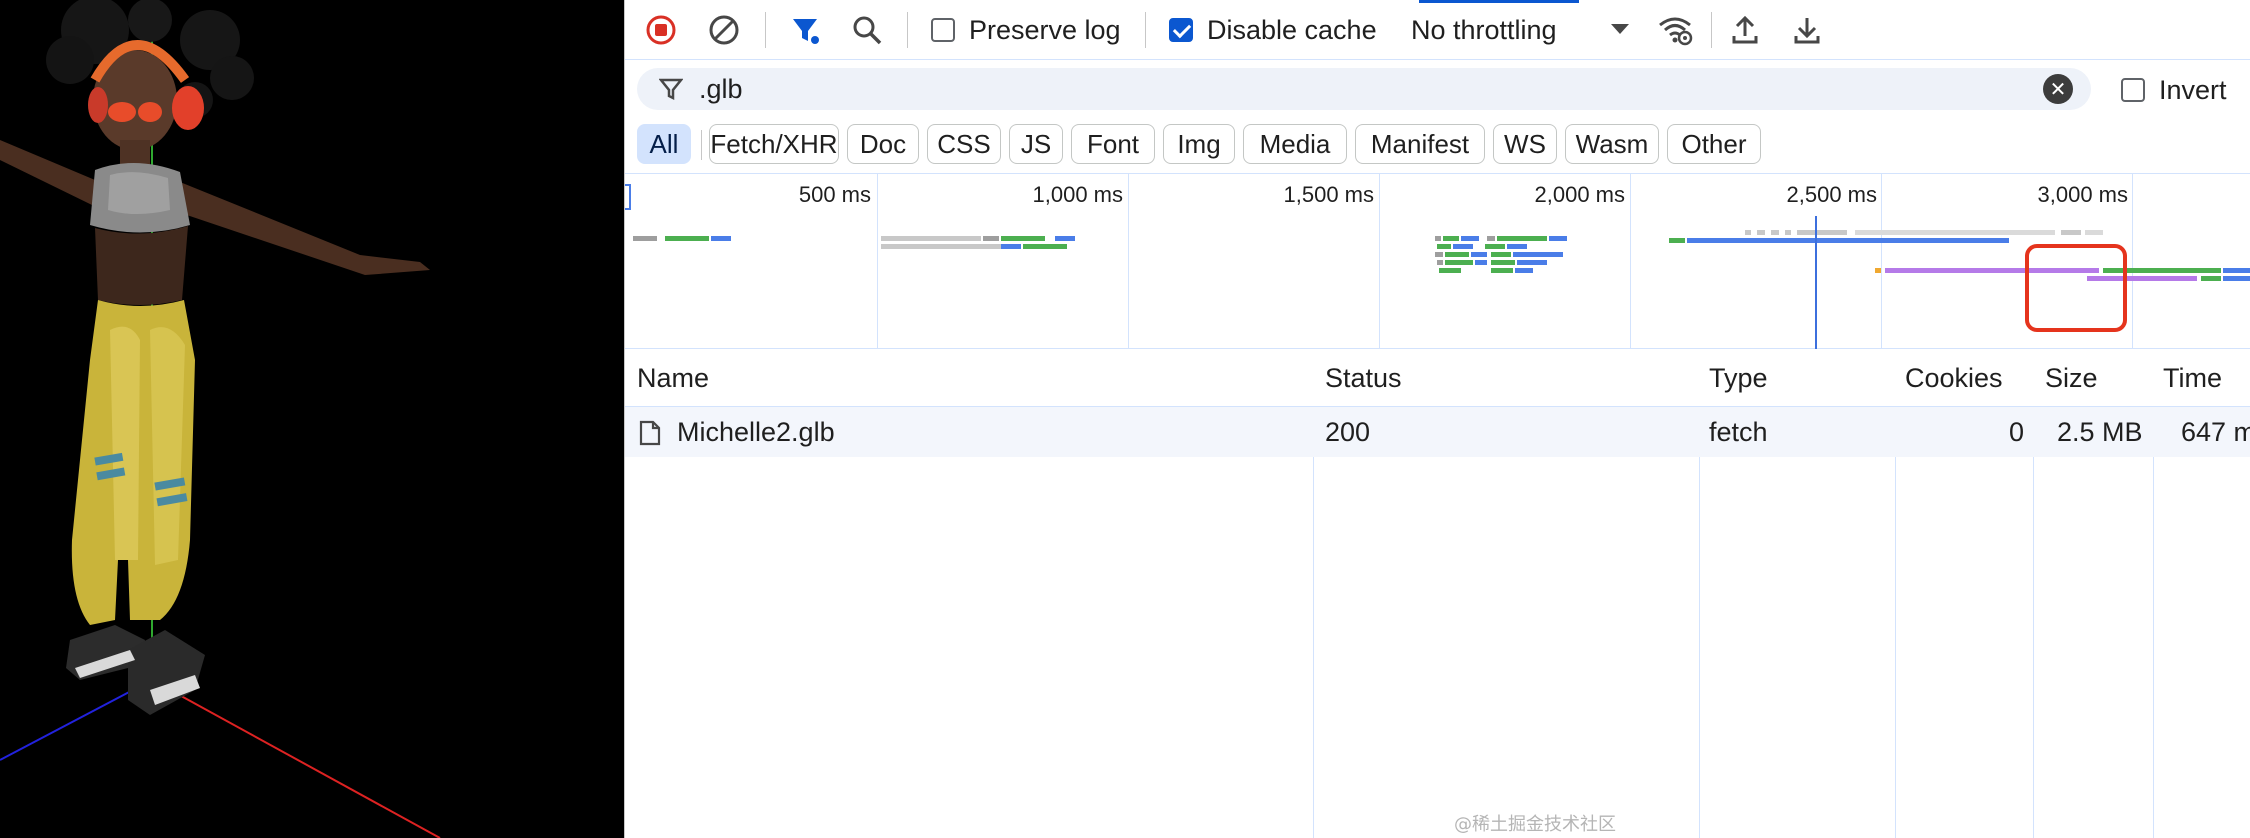  I want to click on type-filter-css: CSS, so click(964, 144).